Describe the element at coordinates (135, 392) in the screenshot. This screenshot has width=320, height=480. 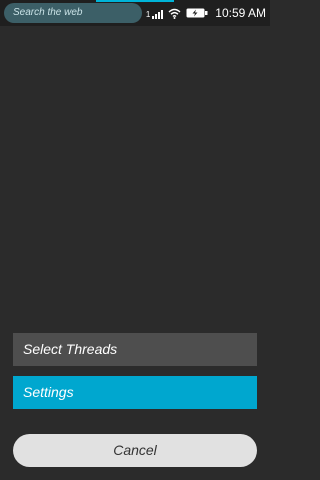
I see `settings-button: Settings` at that location.